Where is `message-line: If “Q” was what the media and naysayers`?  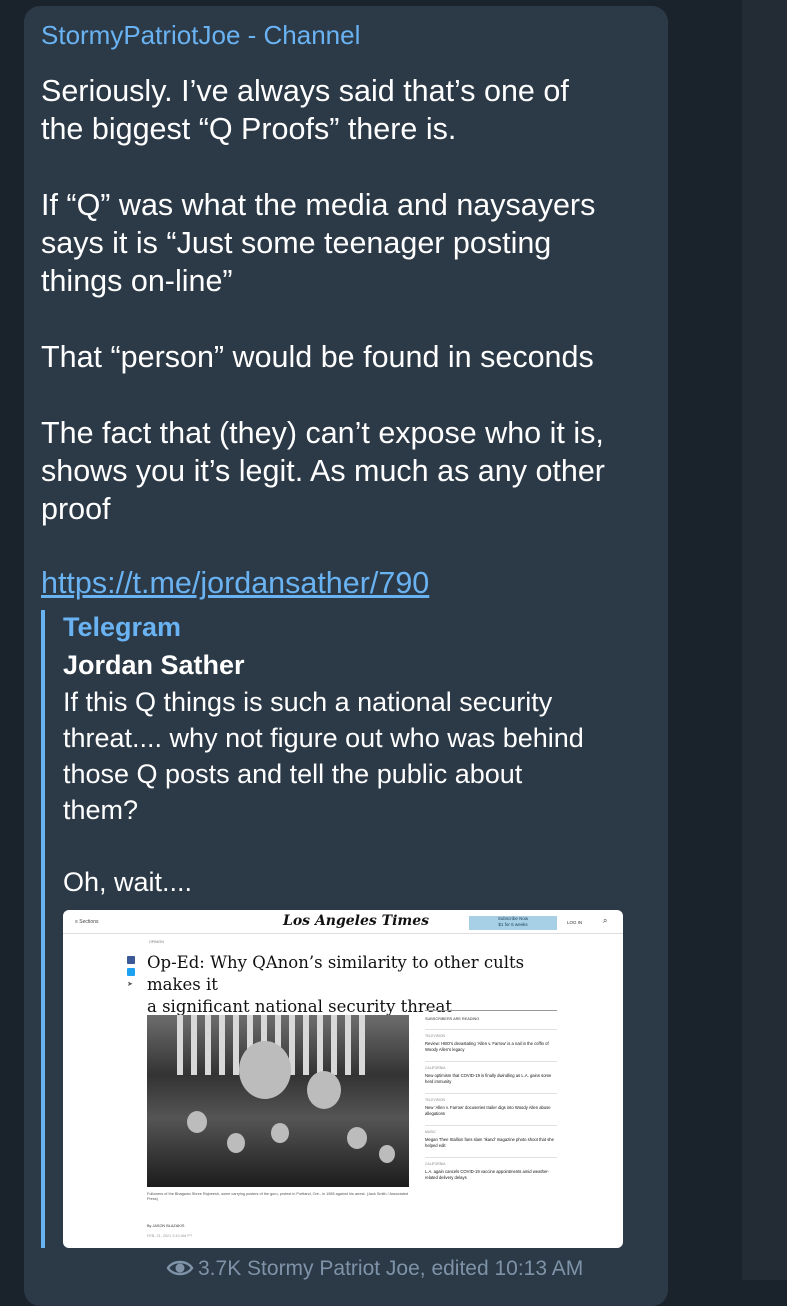 message-line: If “Q” was what the media and naysayers is located at coordinates (318, 205).